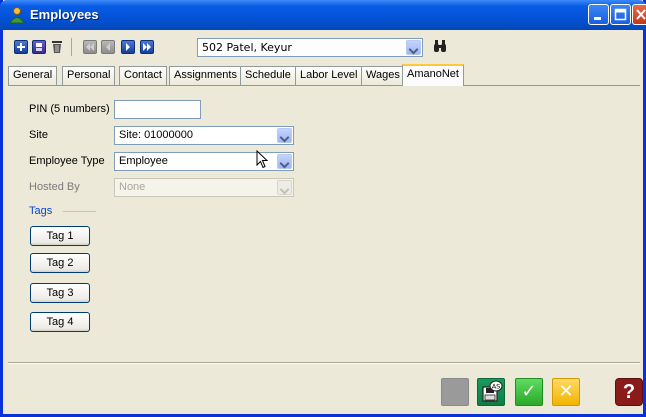 The image size is (646, 417). I want to click on save-as-icon: AS, so click(492, 391).